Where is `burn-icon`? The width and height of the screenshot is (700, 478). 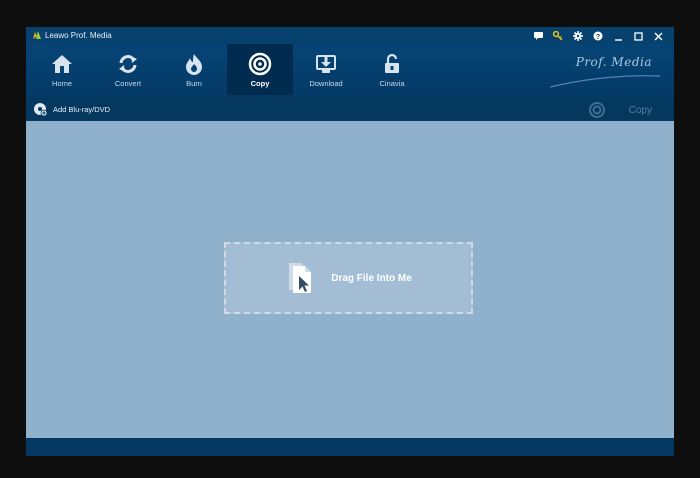
burn-icon is located at coordinates (194, 64).